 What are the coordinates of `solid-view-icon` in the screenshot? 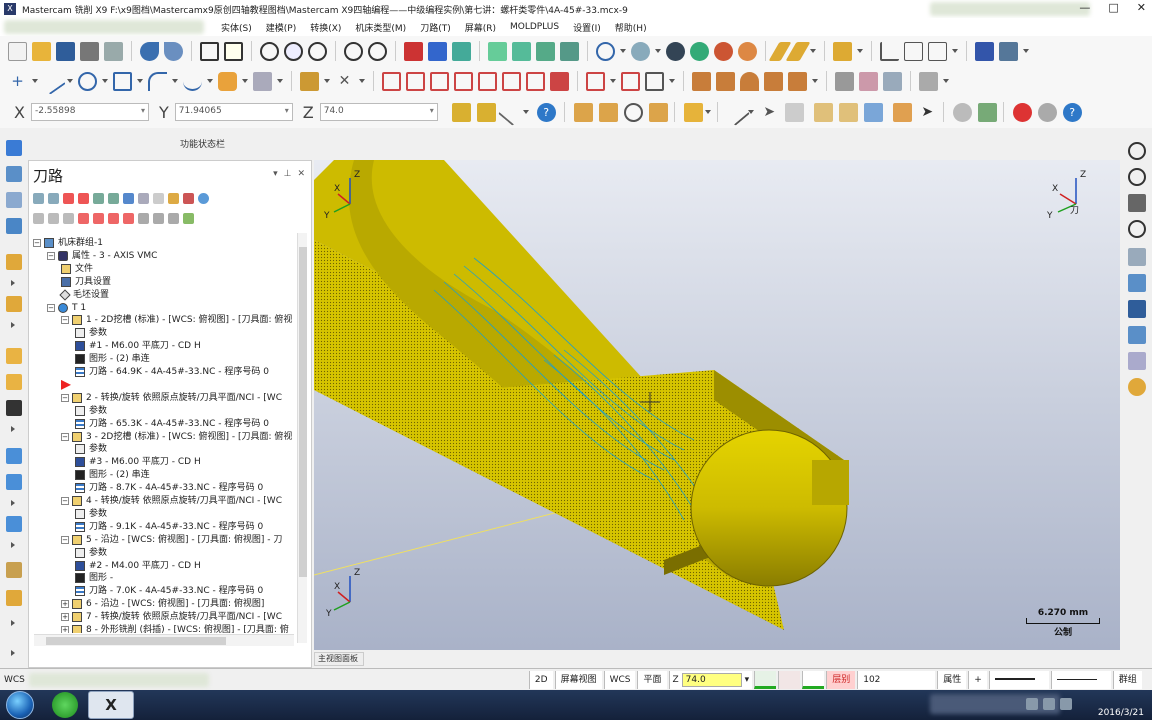 It's located at (1137, 257).